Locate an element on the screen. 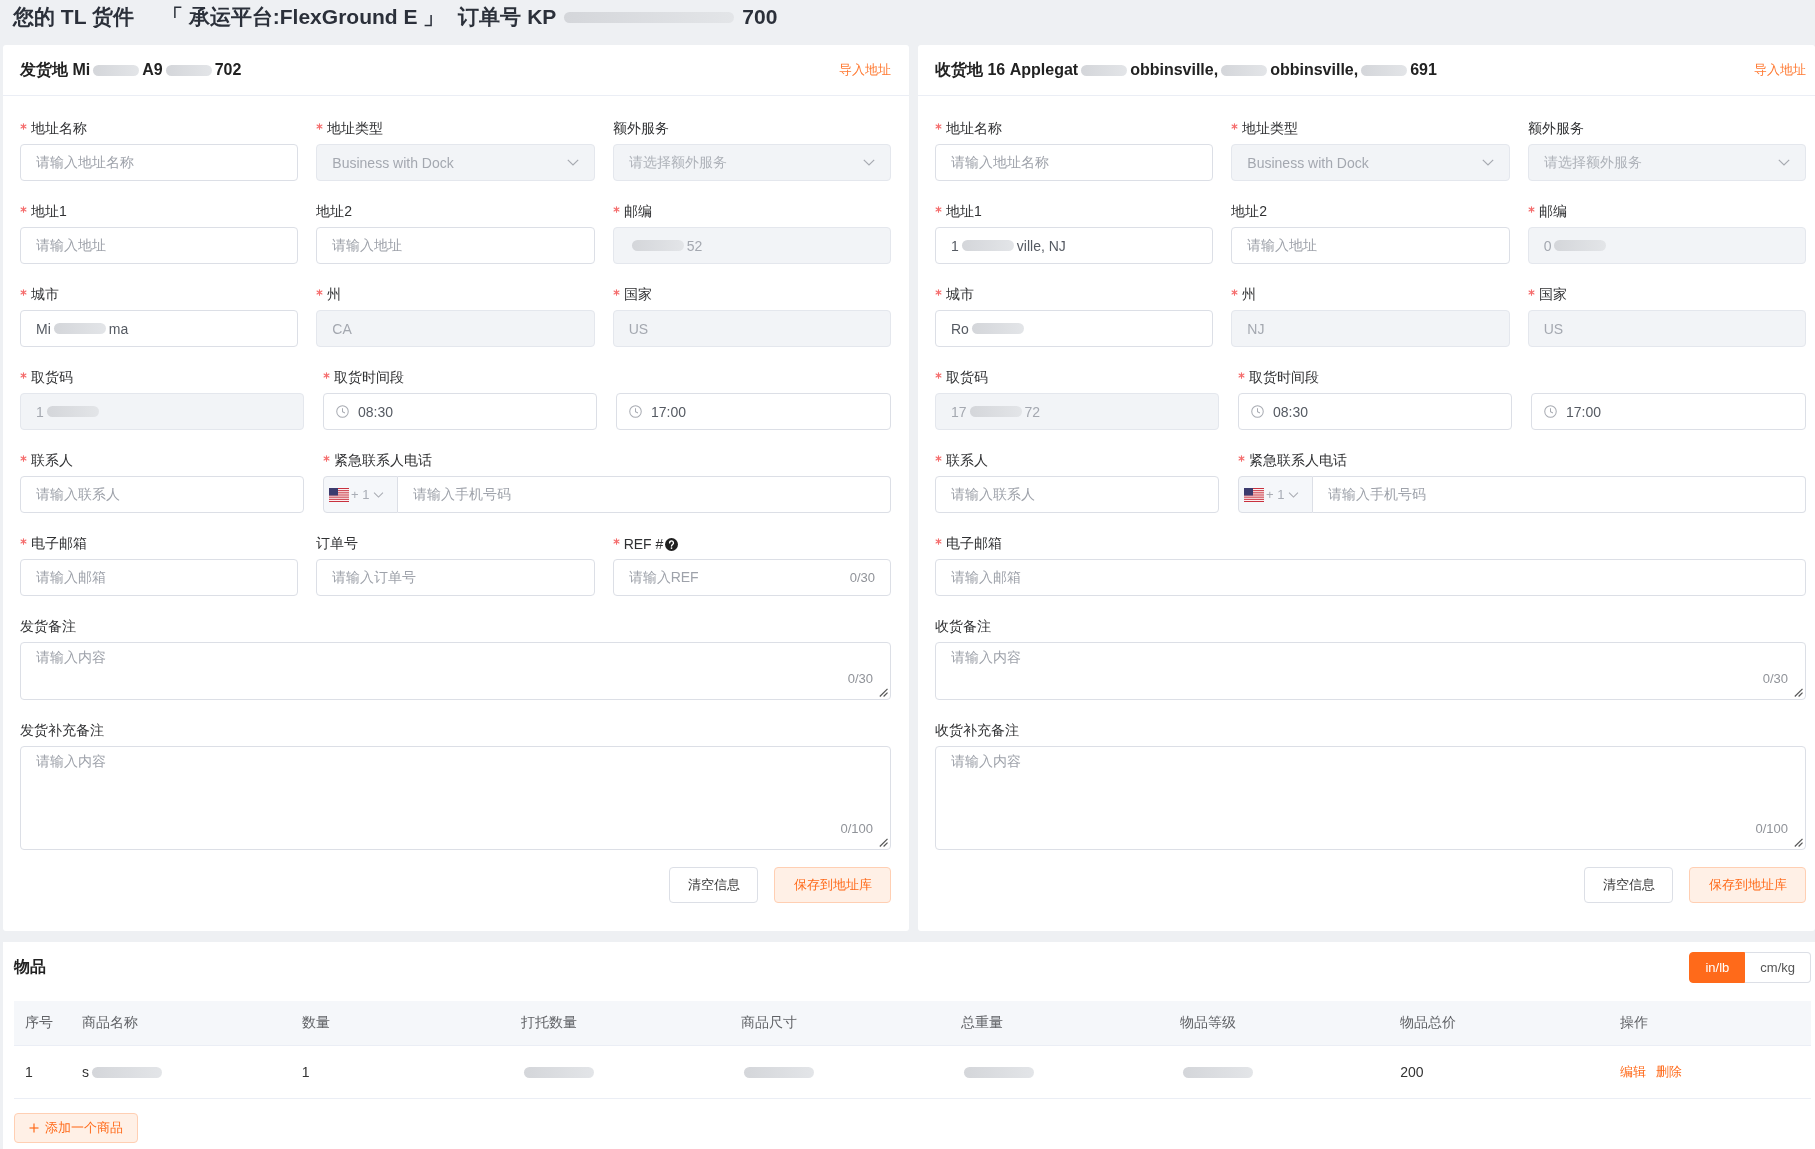  field-label: 订单号 is located at coordinates (337, 544).